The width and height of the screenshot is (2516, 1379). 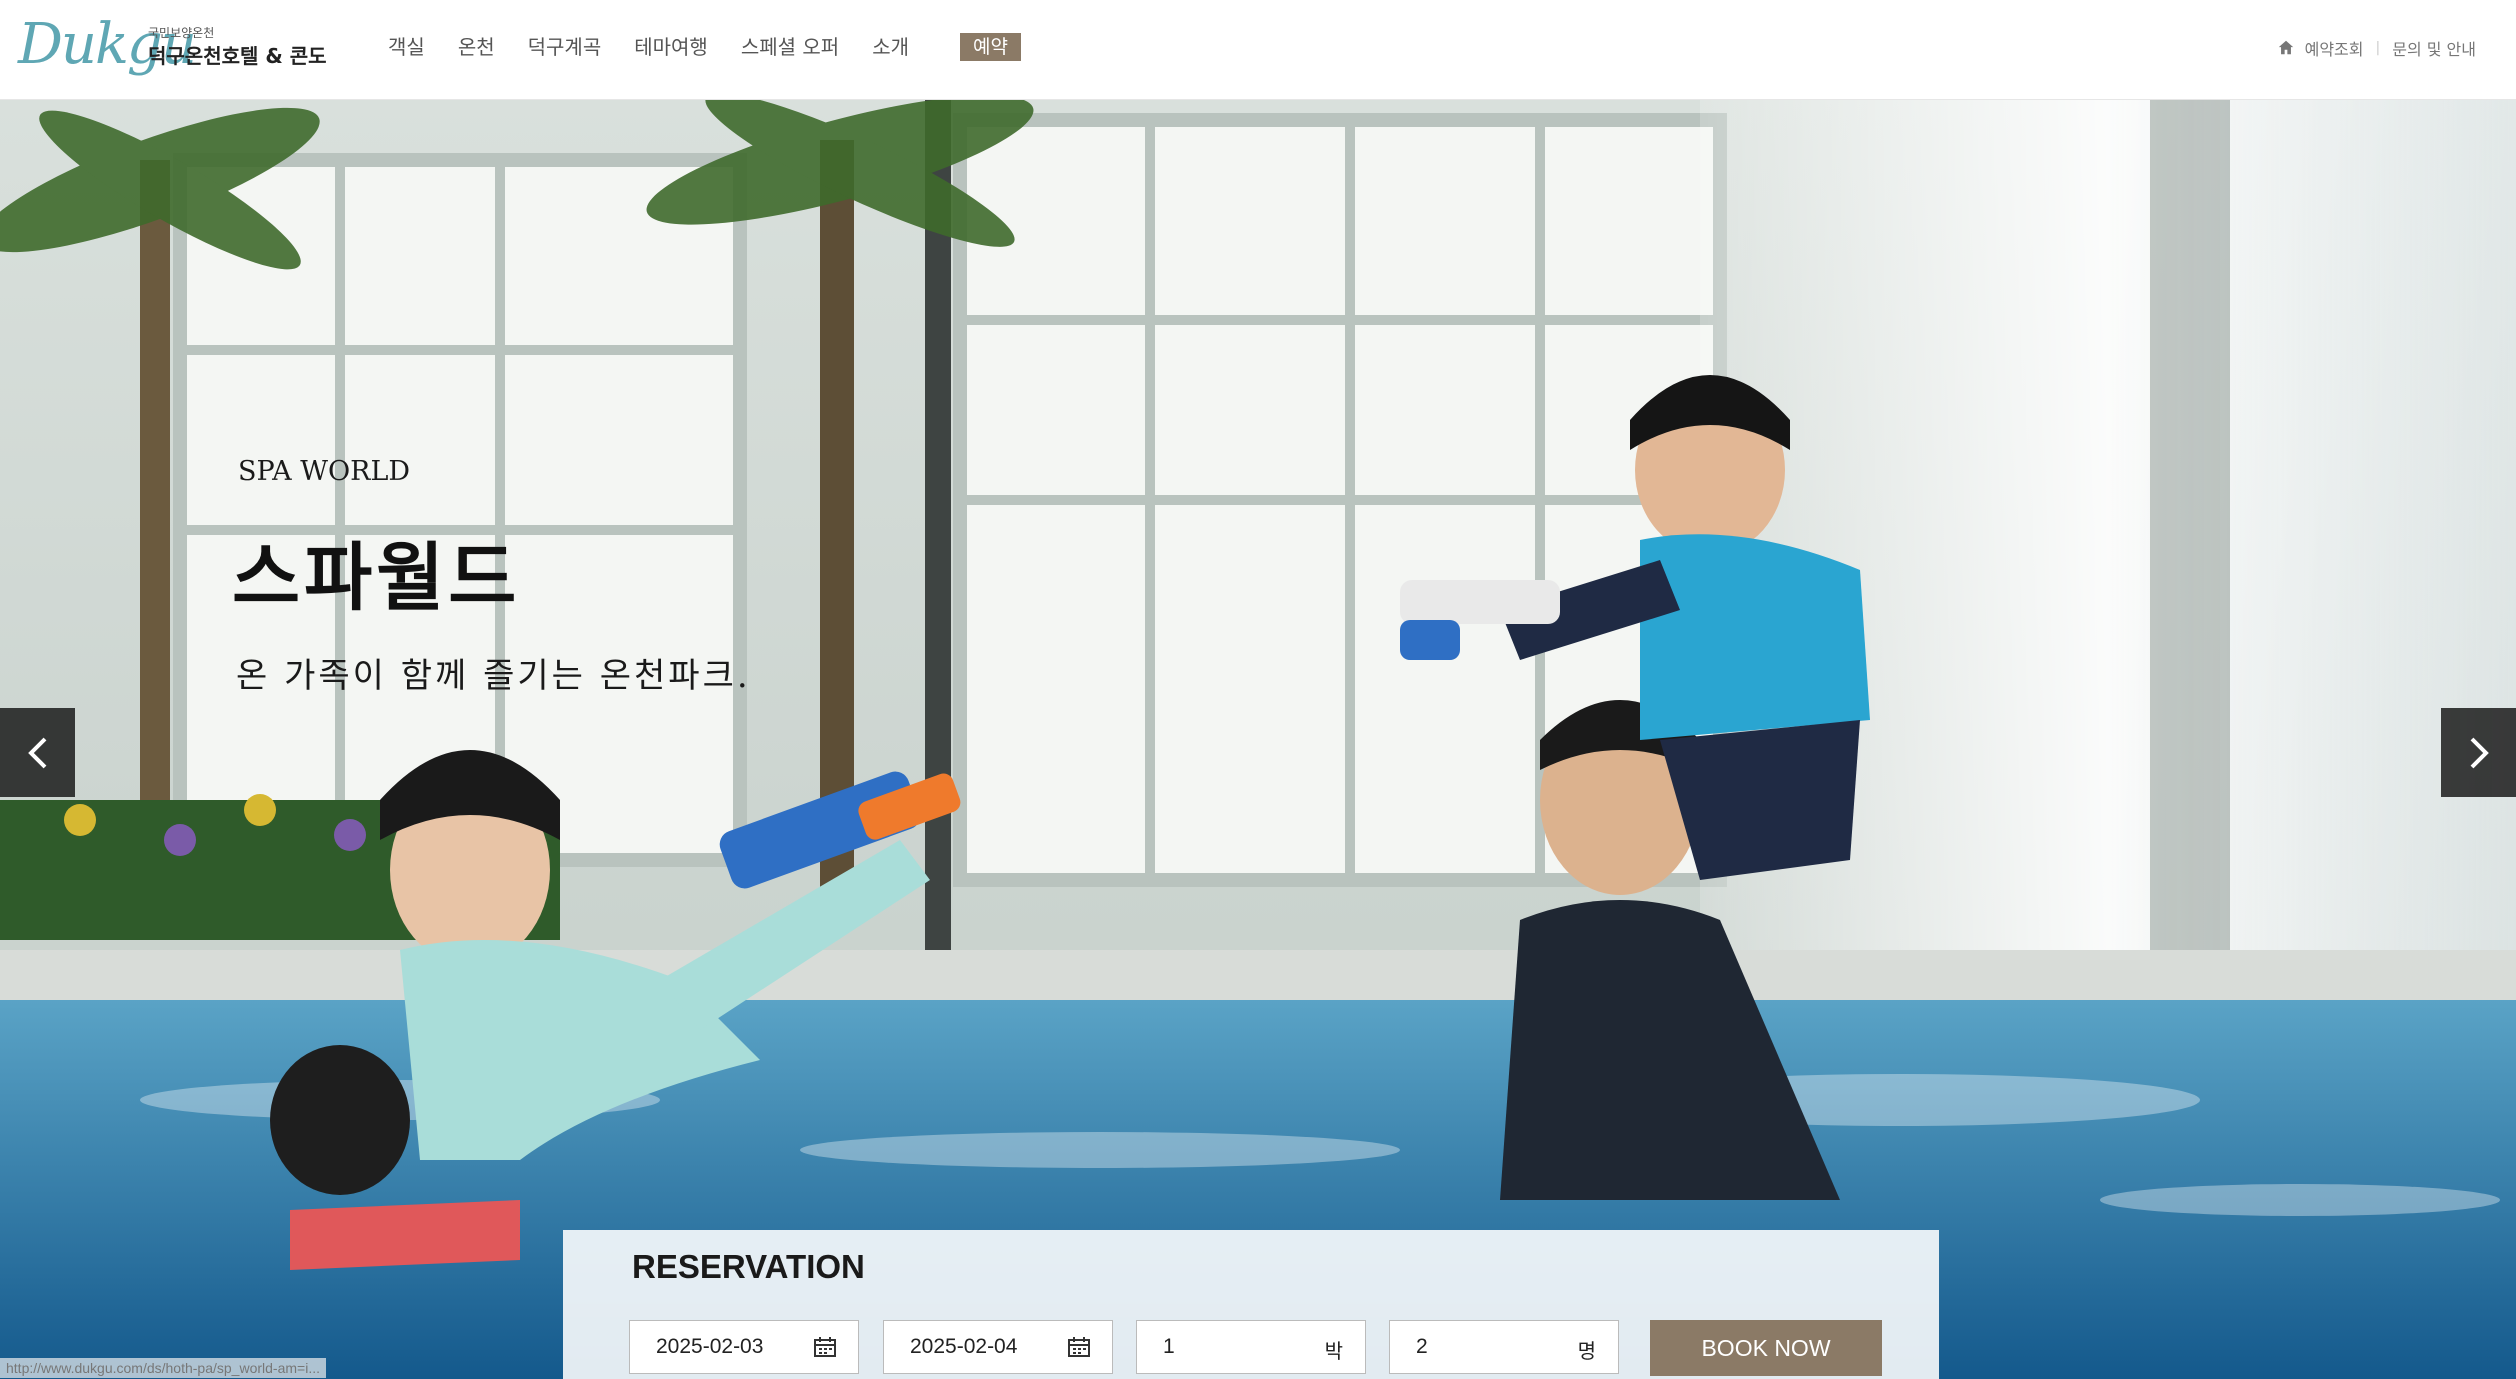 I want to click on home-icon, so click(x=2285, y=47).